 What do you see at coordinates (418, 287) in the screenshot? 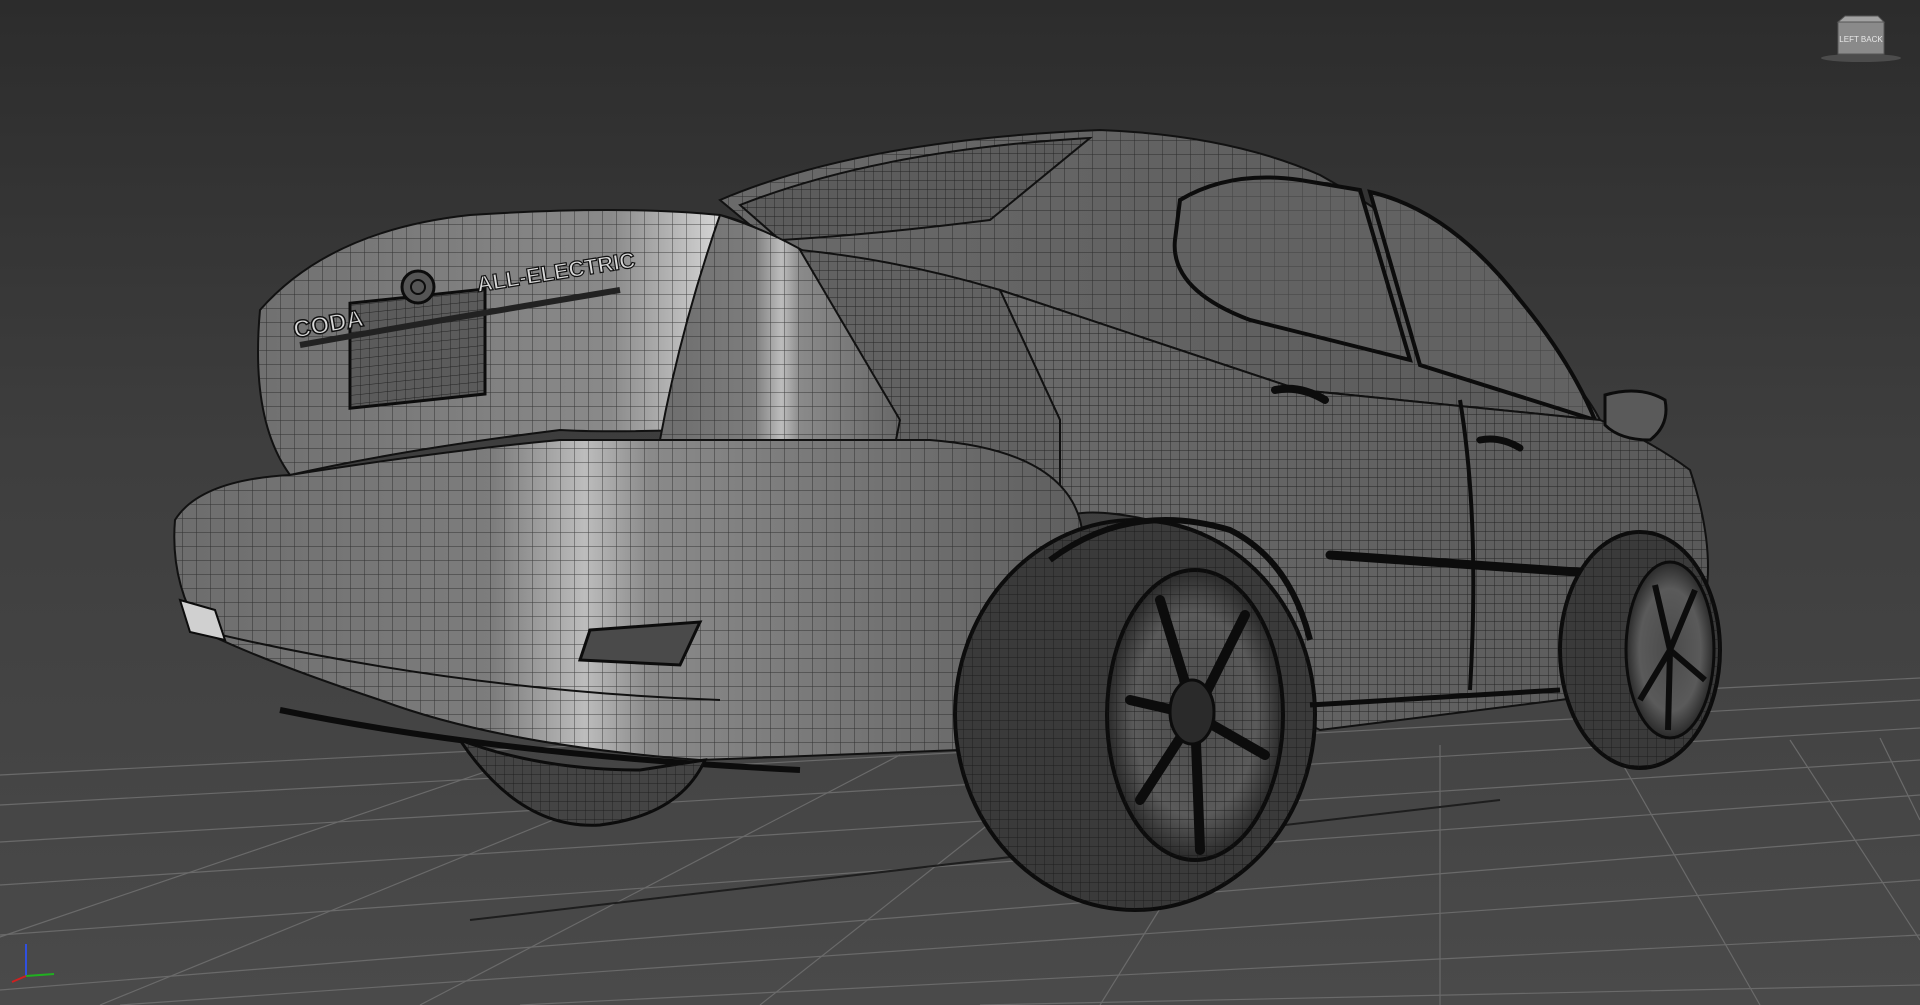
I see `rear-emblem` at bounding box center [418, 287].